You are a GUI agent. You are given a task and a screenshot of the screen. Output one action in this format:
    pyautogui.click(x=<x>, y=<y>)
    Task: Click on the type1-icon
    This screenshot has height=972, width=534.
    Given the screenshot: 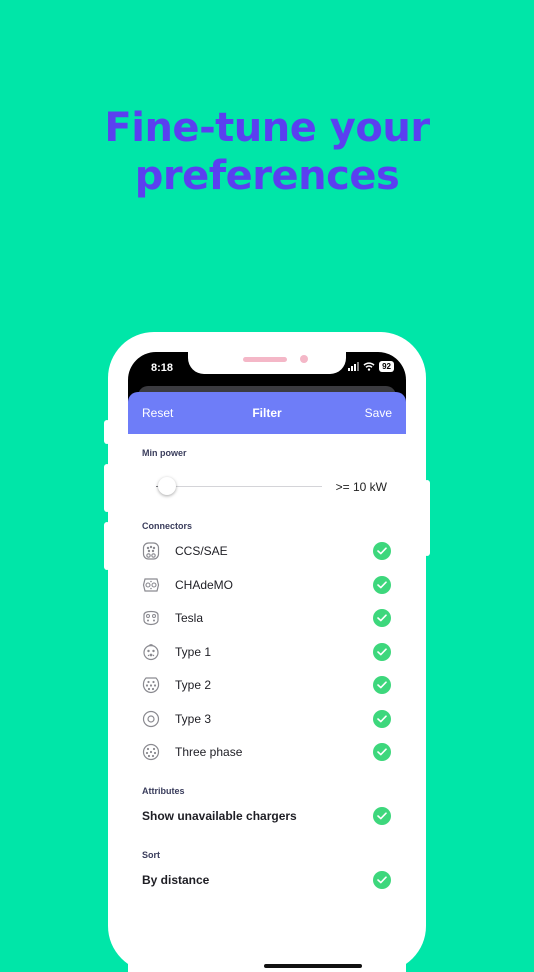 What is the action you would take?
    pyautogui.click(x=151, y=652)
    